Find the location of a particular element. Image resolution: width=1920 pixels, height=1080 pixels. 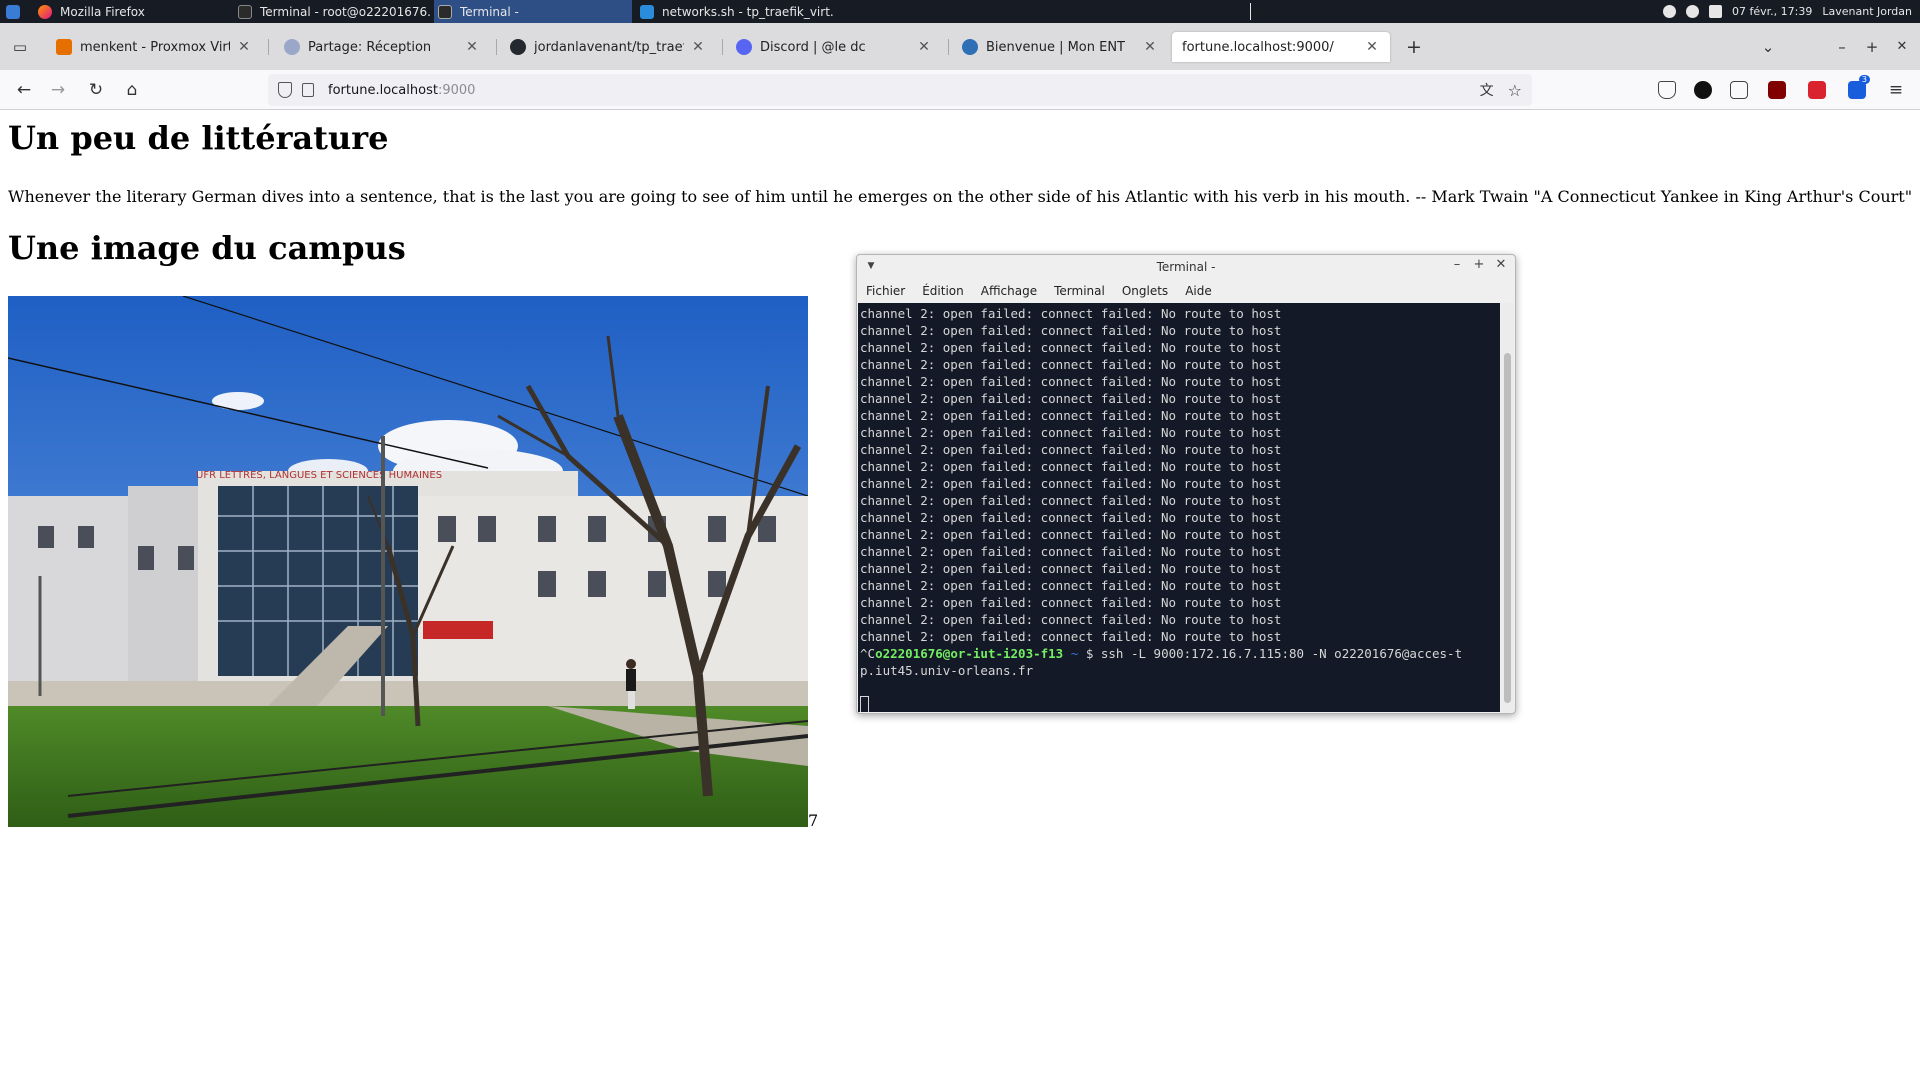

home-icon: ⌂ is located at coordinates (132, 90).